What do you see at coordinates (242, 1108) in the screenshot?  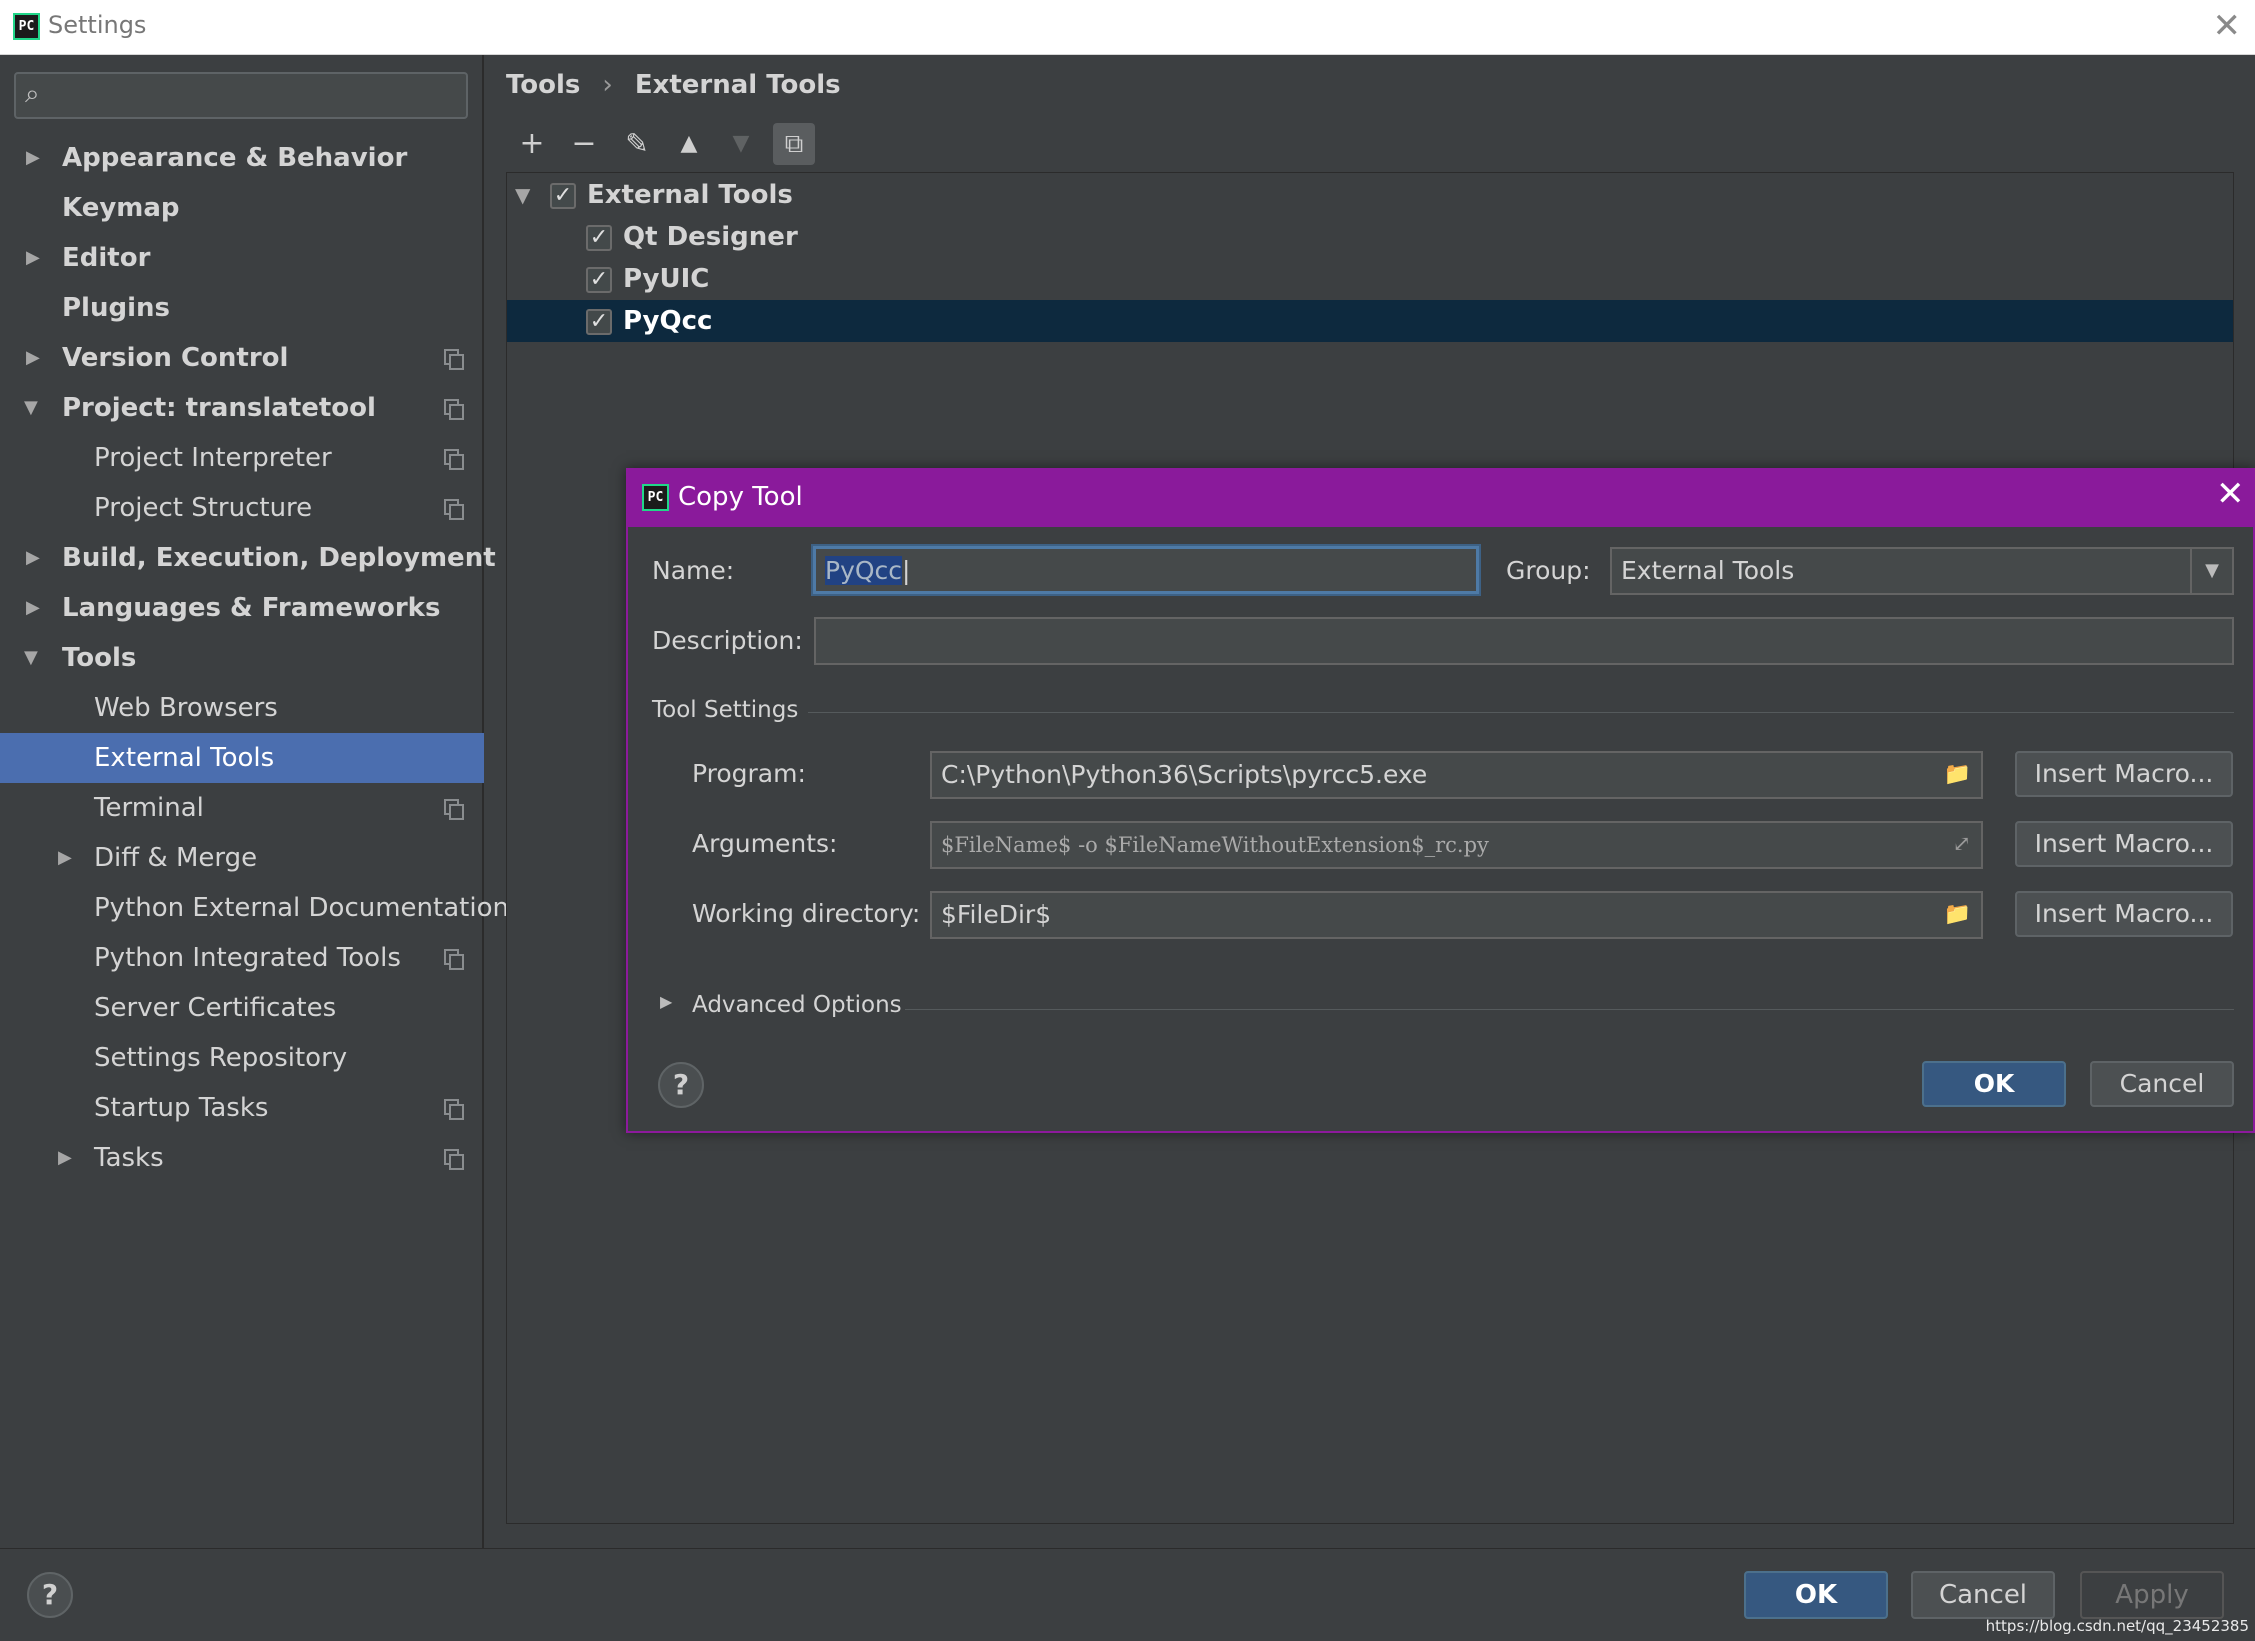 I see `sidebar-item-startup-tasks: Startup Tasks` at bounding box center [242, 1108].